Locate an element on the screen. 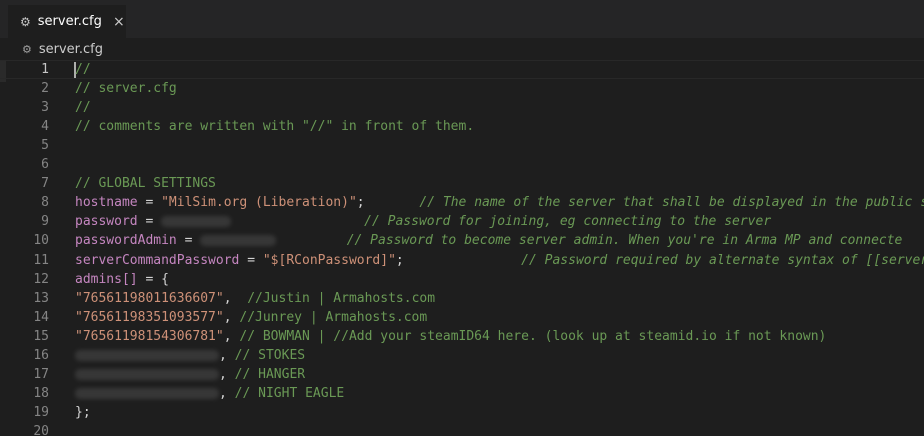  code-text: // GLOBAL SETTINGS is located at coordinates (145, 183).